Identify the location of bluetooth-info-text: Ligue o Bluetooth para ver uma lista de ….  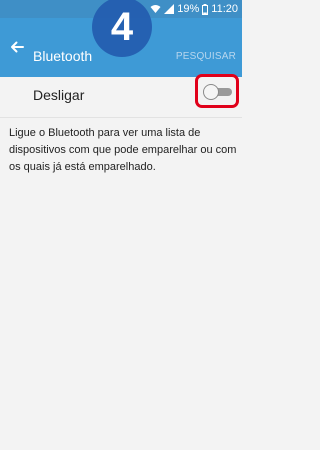
(123, 150).